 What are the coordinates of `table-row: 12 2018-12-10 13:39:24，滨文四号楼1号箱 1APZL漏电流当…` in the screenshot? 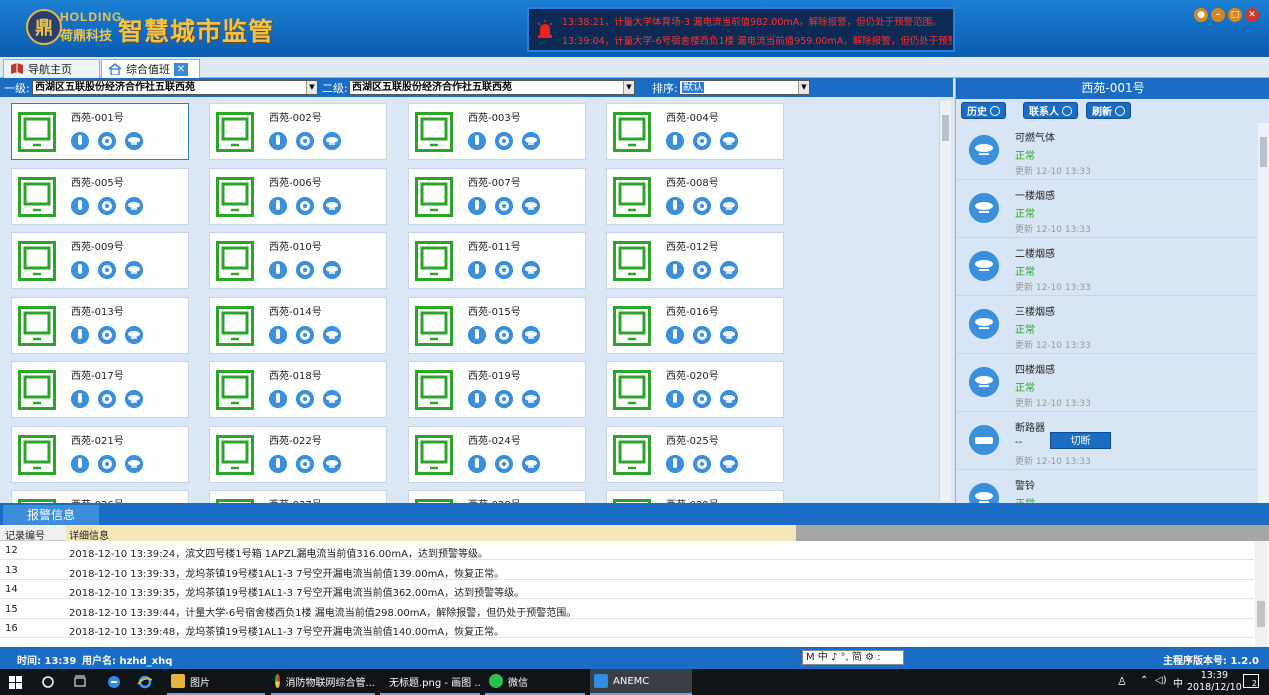 It's located at (627, 550).